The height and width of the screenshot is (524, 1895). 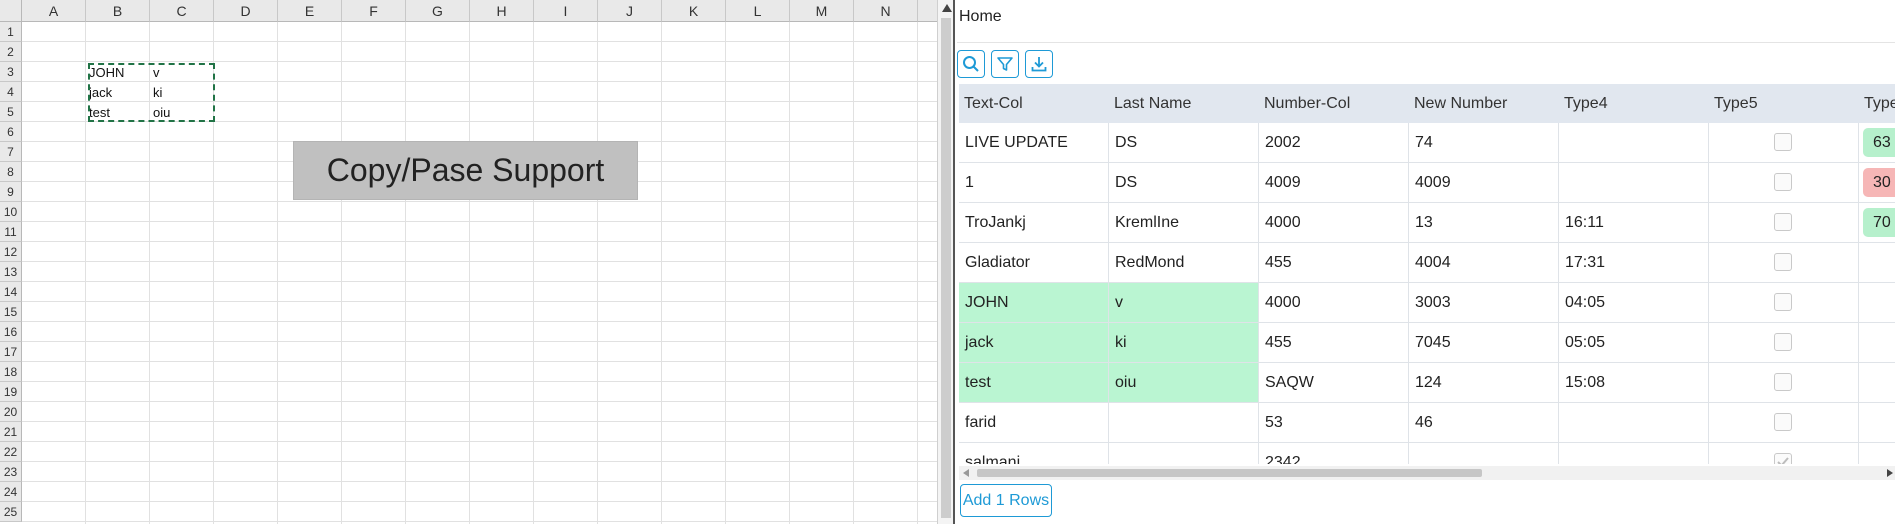 What do you see at coordinates (1034, 302) in the screenshot?
I see `cell-text-col: JOHN` at bounding box center [1034, 302].